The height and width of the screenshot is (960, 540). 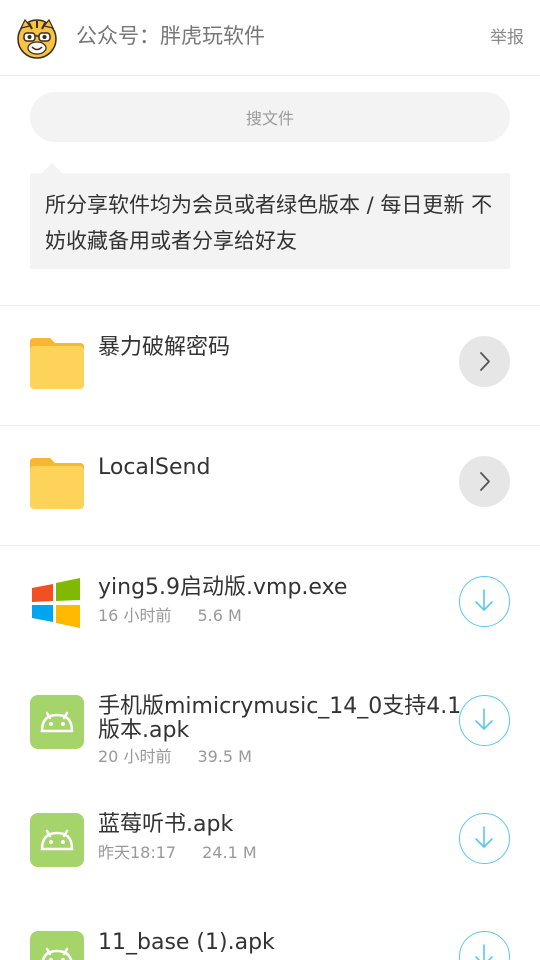 I want to click on list-item-folder: LocalSend, so click(x=270, y=486).